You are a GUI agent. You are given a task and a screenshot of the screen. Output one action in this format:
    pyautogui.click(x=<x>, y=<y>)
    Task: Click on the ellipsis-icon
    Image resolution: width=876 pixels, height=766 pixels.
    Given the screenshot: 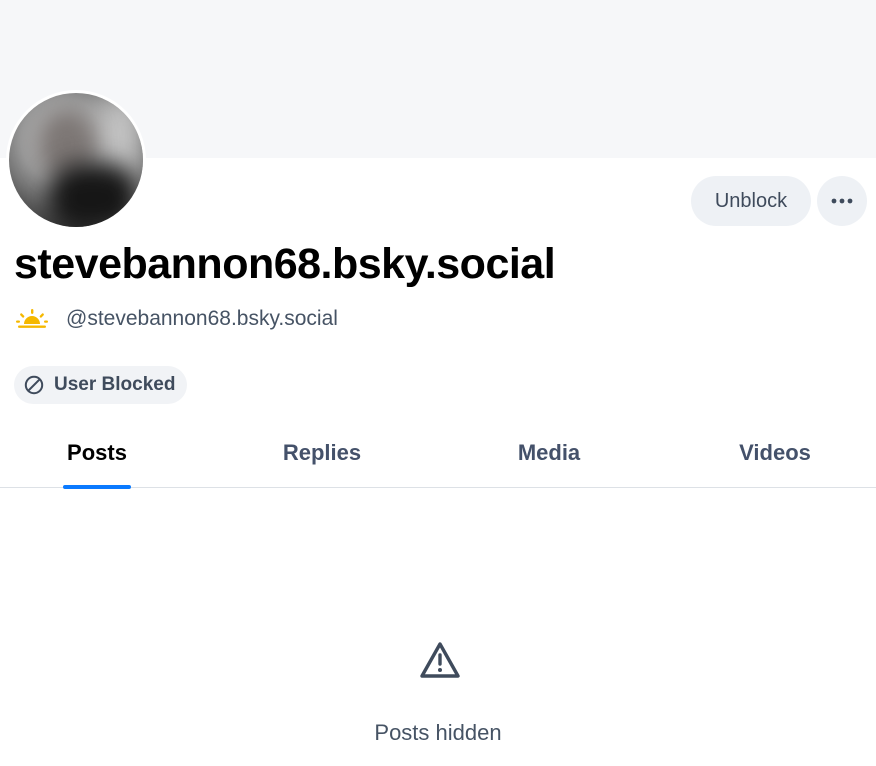 What is the action you would take?
    pyautogui.click(x=842, y=201)
    